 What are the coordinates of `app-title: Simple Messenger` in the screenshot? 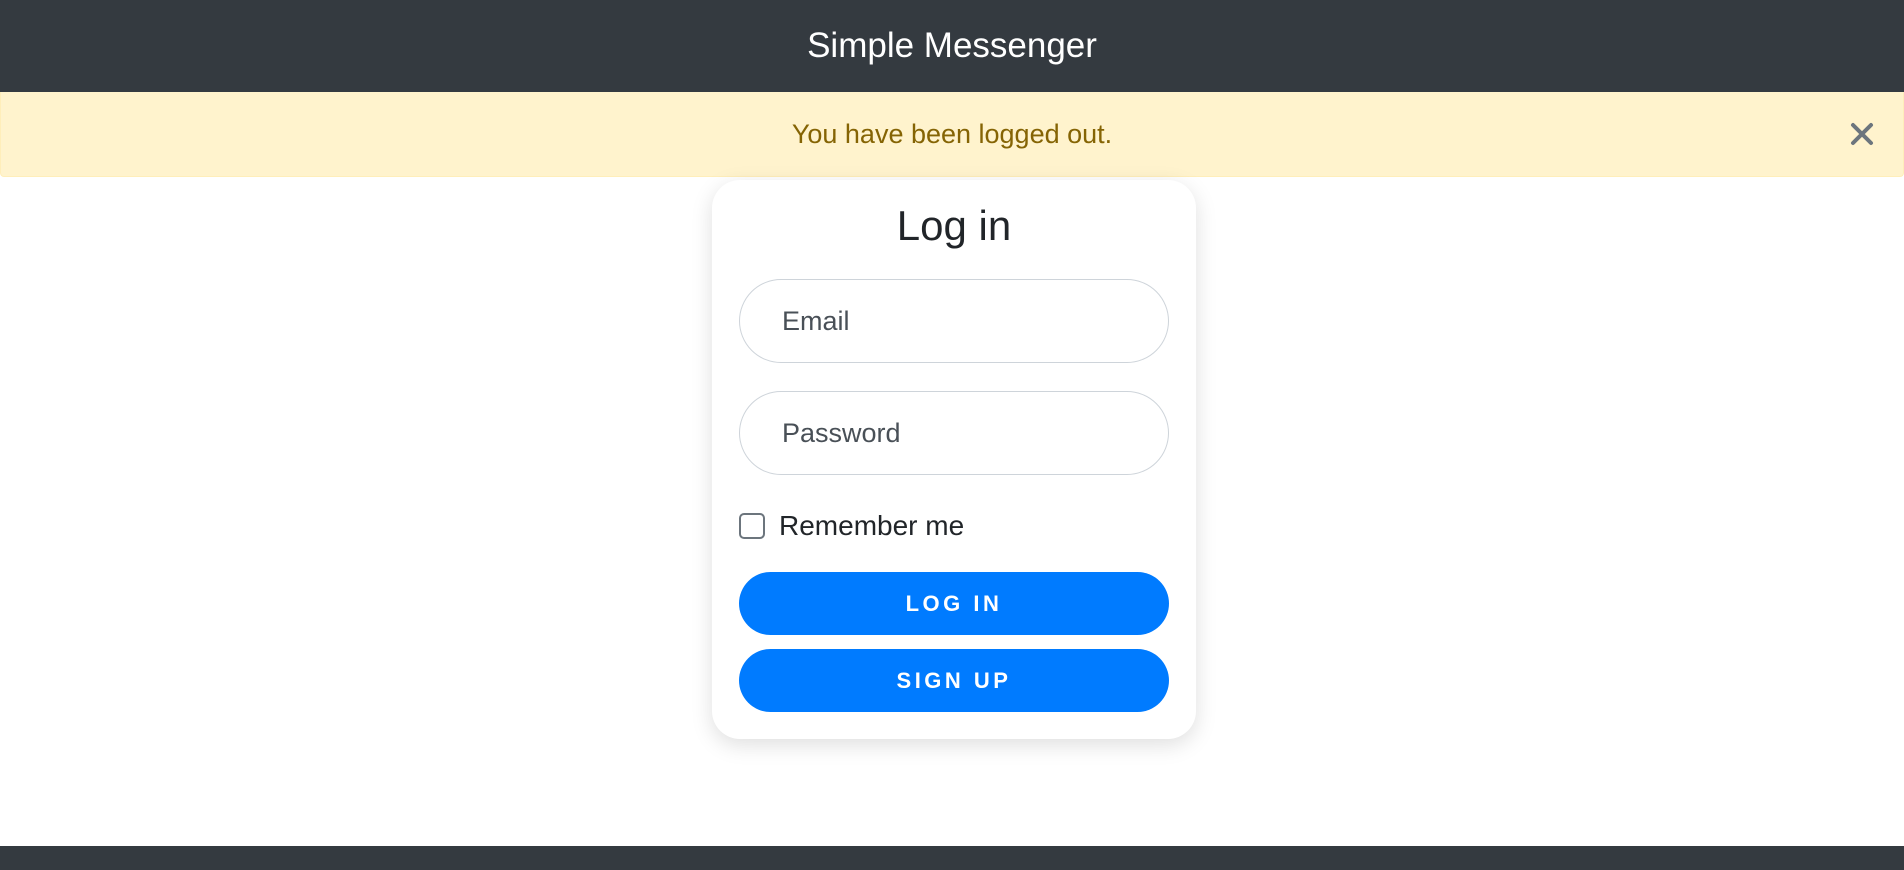 It's located at (952, 45).